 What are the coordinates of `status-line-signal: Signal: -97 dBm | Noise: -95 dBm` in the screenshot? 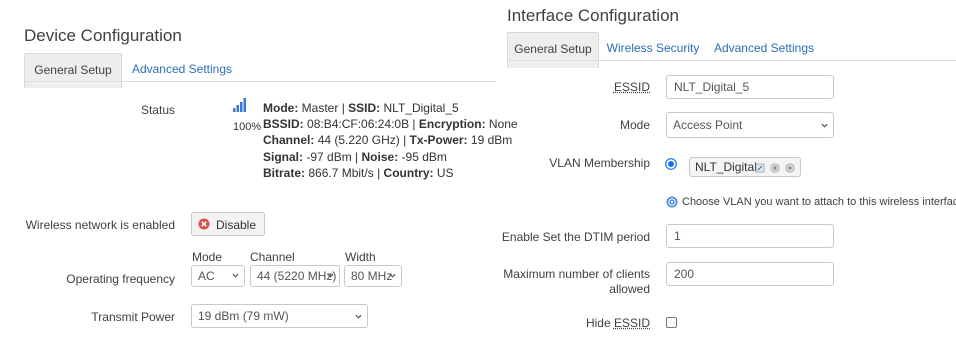 It's located at (355, 156).